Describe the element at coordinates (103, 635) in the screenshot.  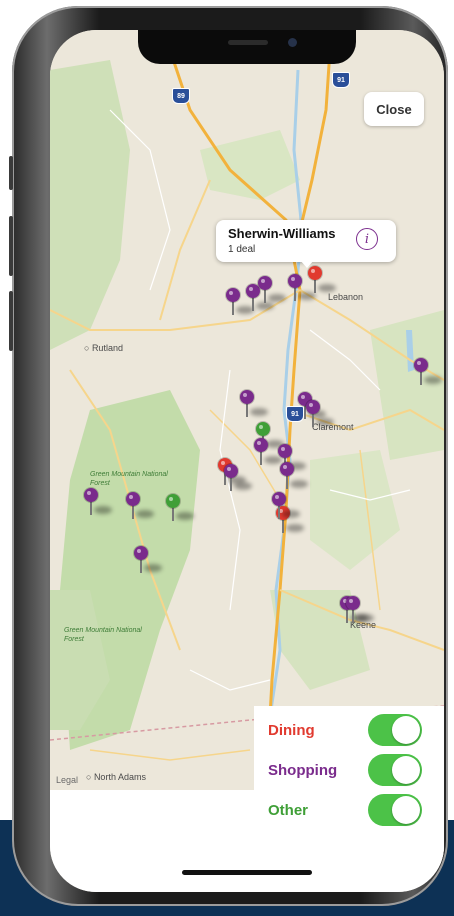
I see `map-label-forest-south: Green Mountain National Forest` at that location.